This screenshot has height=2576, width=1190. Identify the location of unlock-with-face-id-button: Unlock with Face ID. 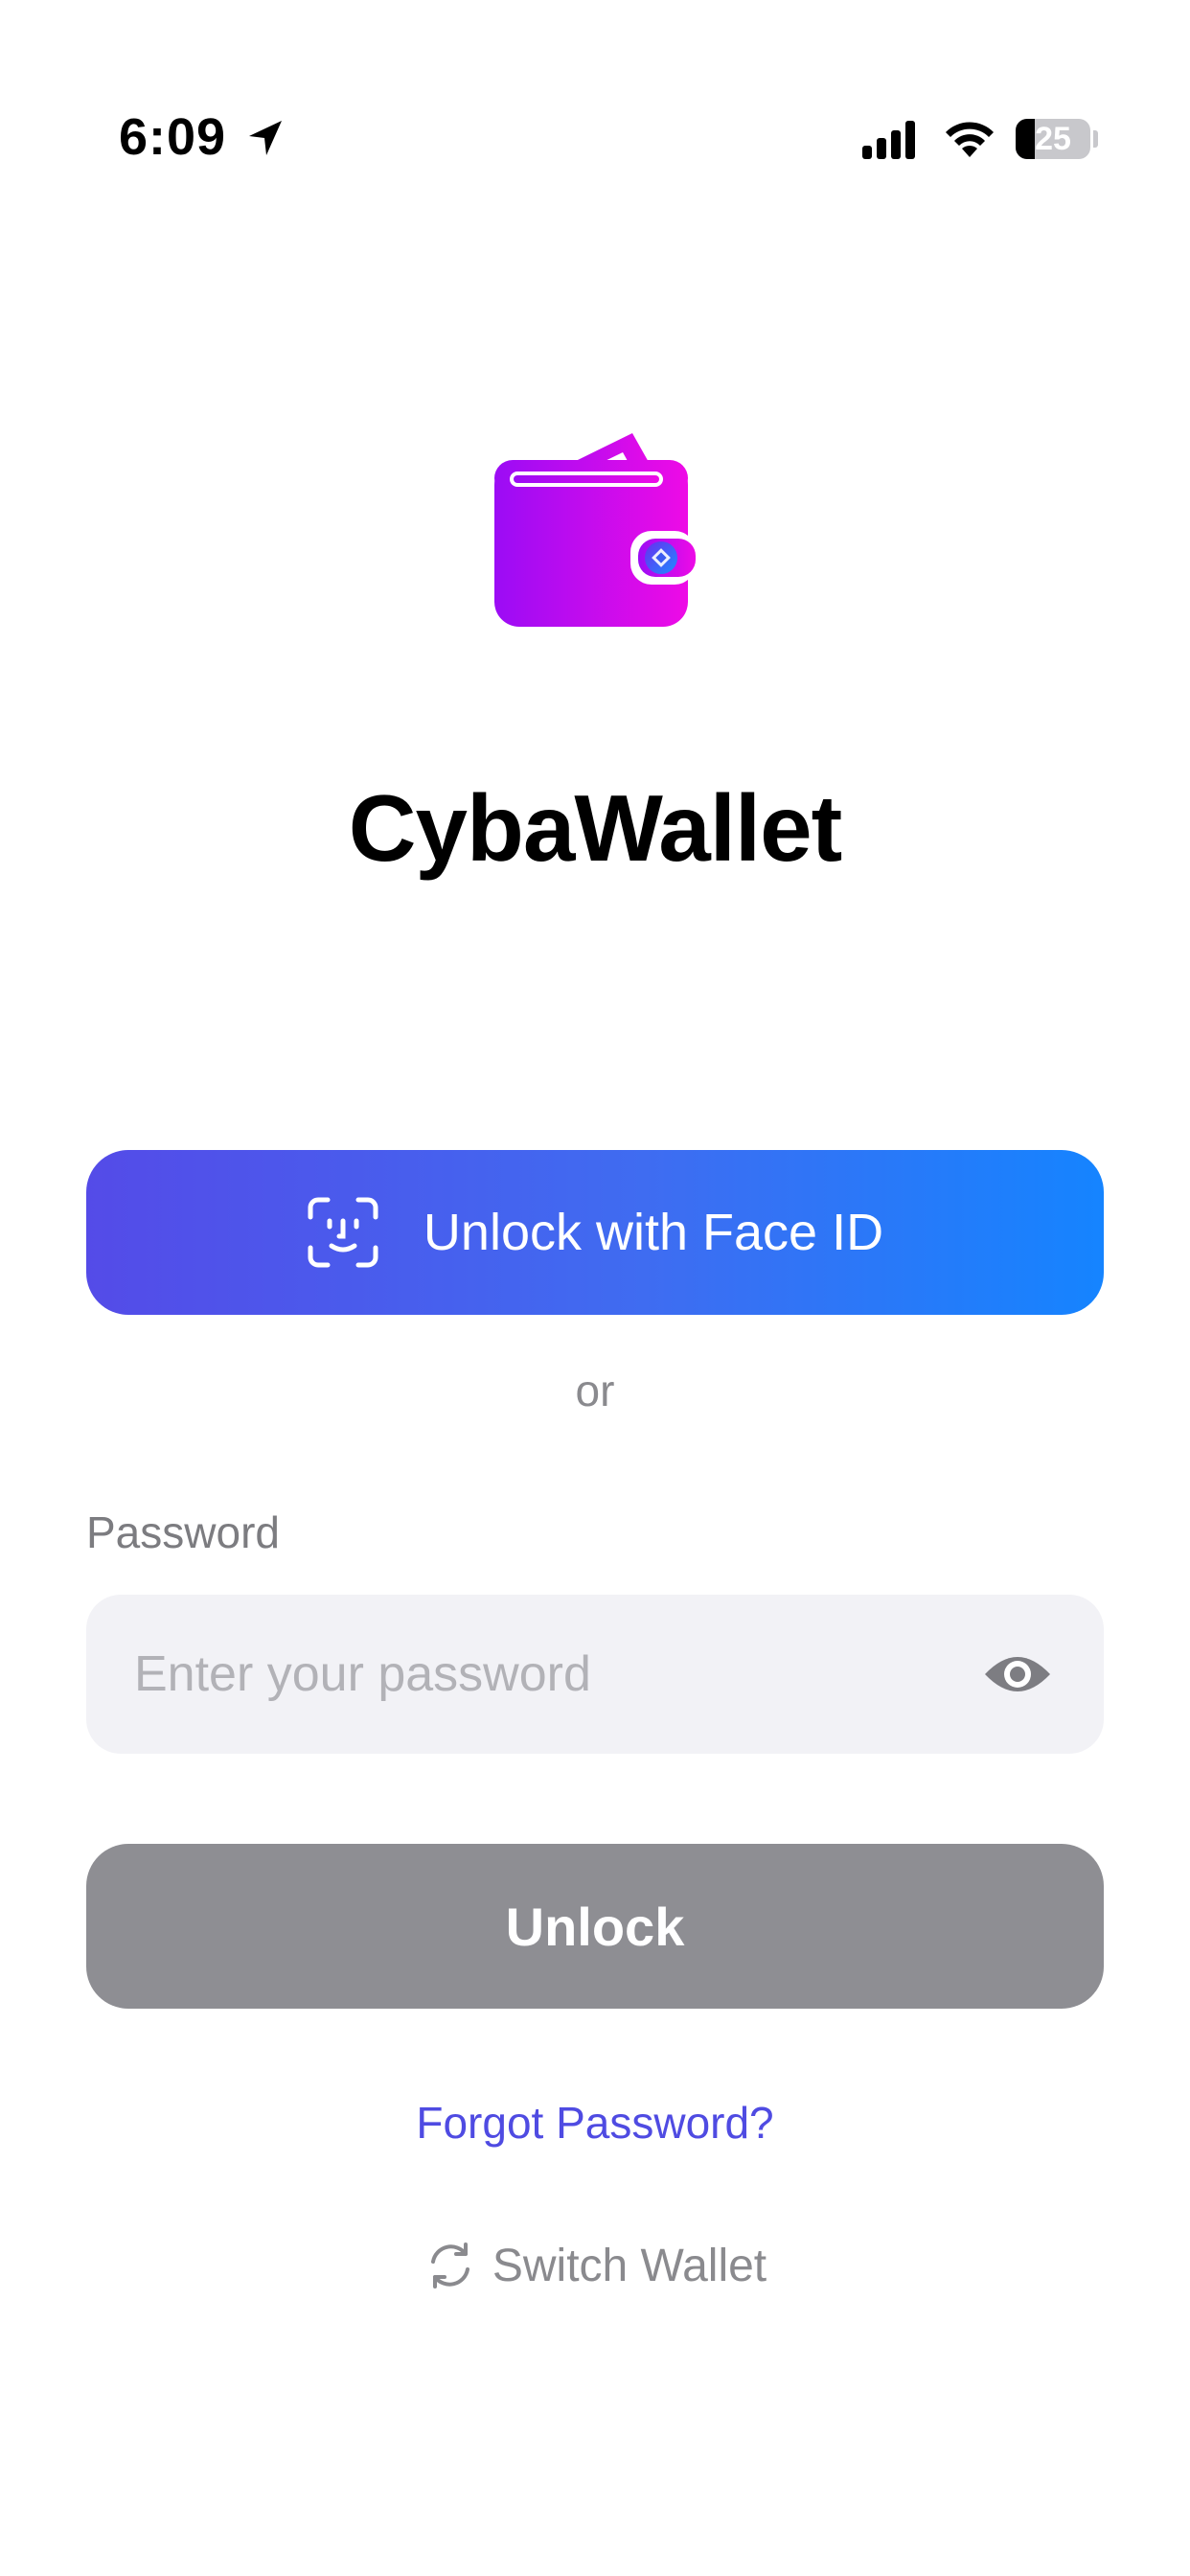
(595, 1232).